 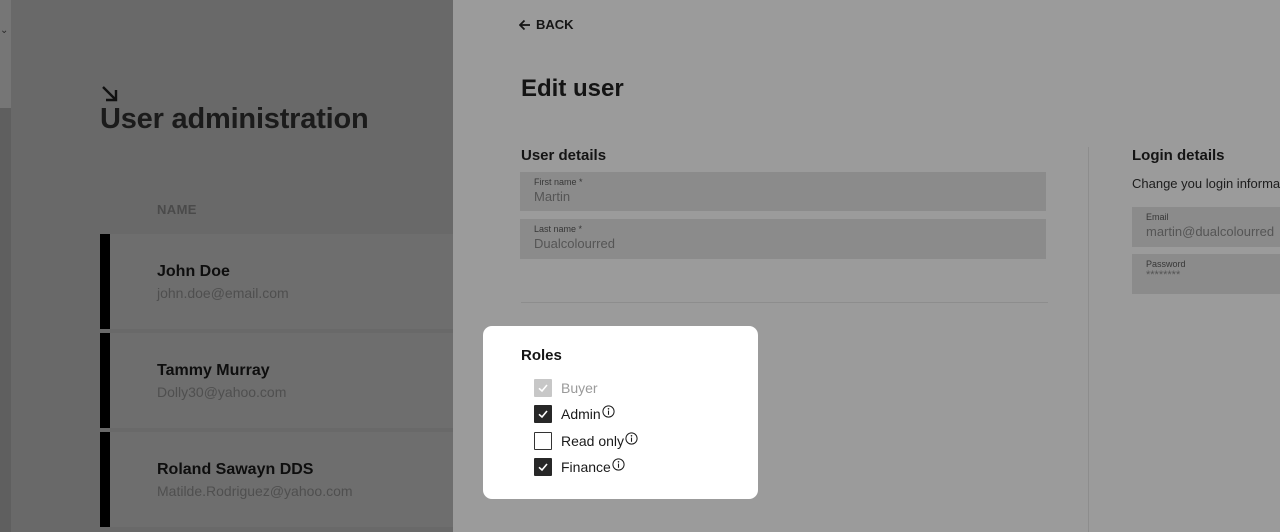 What do you see at coordinates (1206, 183) in the screenshot?
I see `login-details-subtitle: Change you login informa` at bounding box center [1206, 183].